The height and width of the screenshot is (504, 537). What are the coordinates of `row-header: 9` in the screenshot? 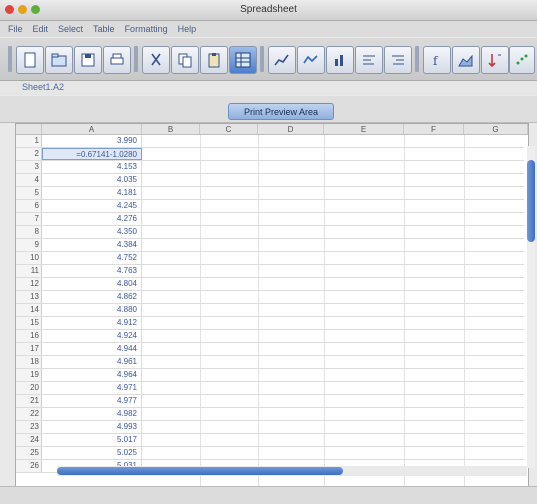 It's located at (29, 245).